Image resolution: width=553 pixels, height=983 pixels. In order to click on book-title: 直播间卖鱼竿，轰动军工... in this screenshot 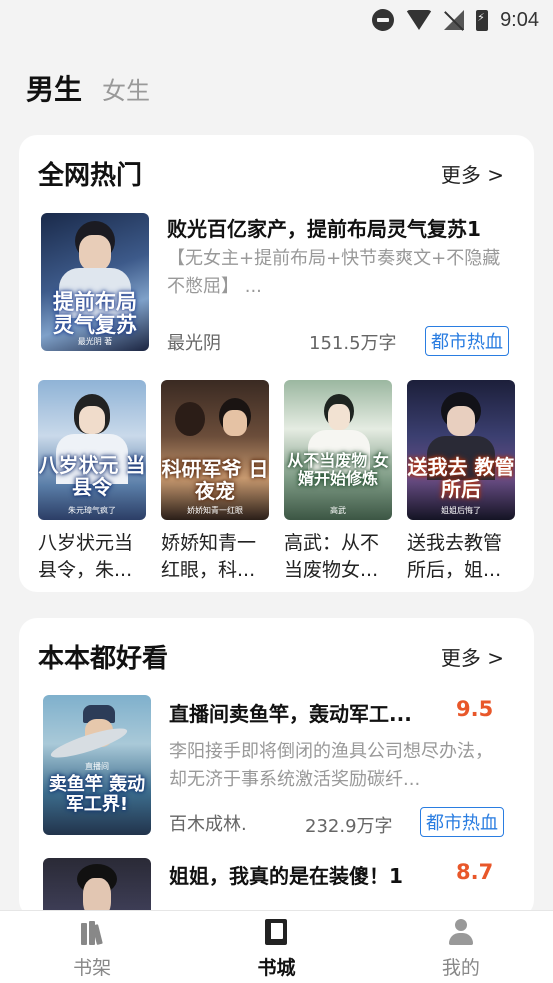, I will do `click(304, 712)`.